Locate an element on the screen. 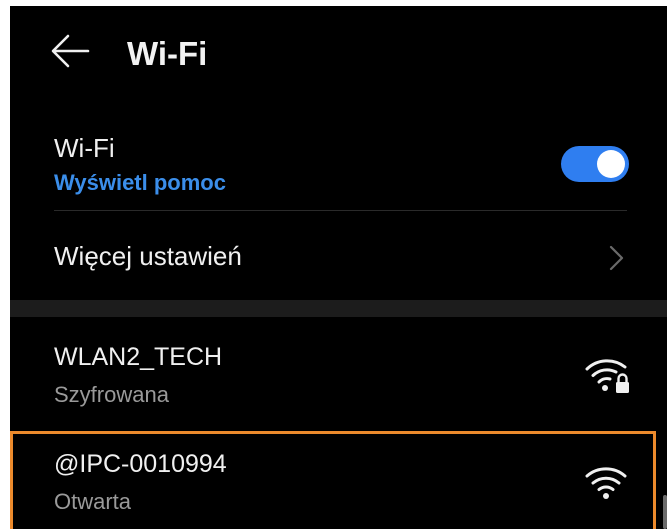 The width and height of the screenshot is (670, 529). wifi-toggle-switch is located at coordinates (595, 164).